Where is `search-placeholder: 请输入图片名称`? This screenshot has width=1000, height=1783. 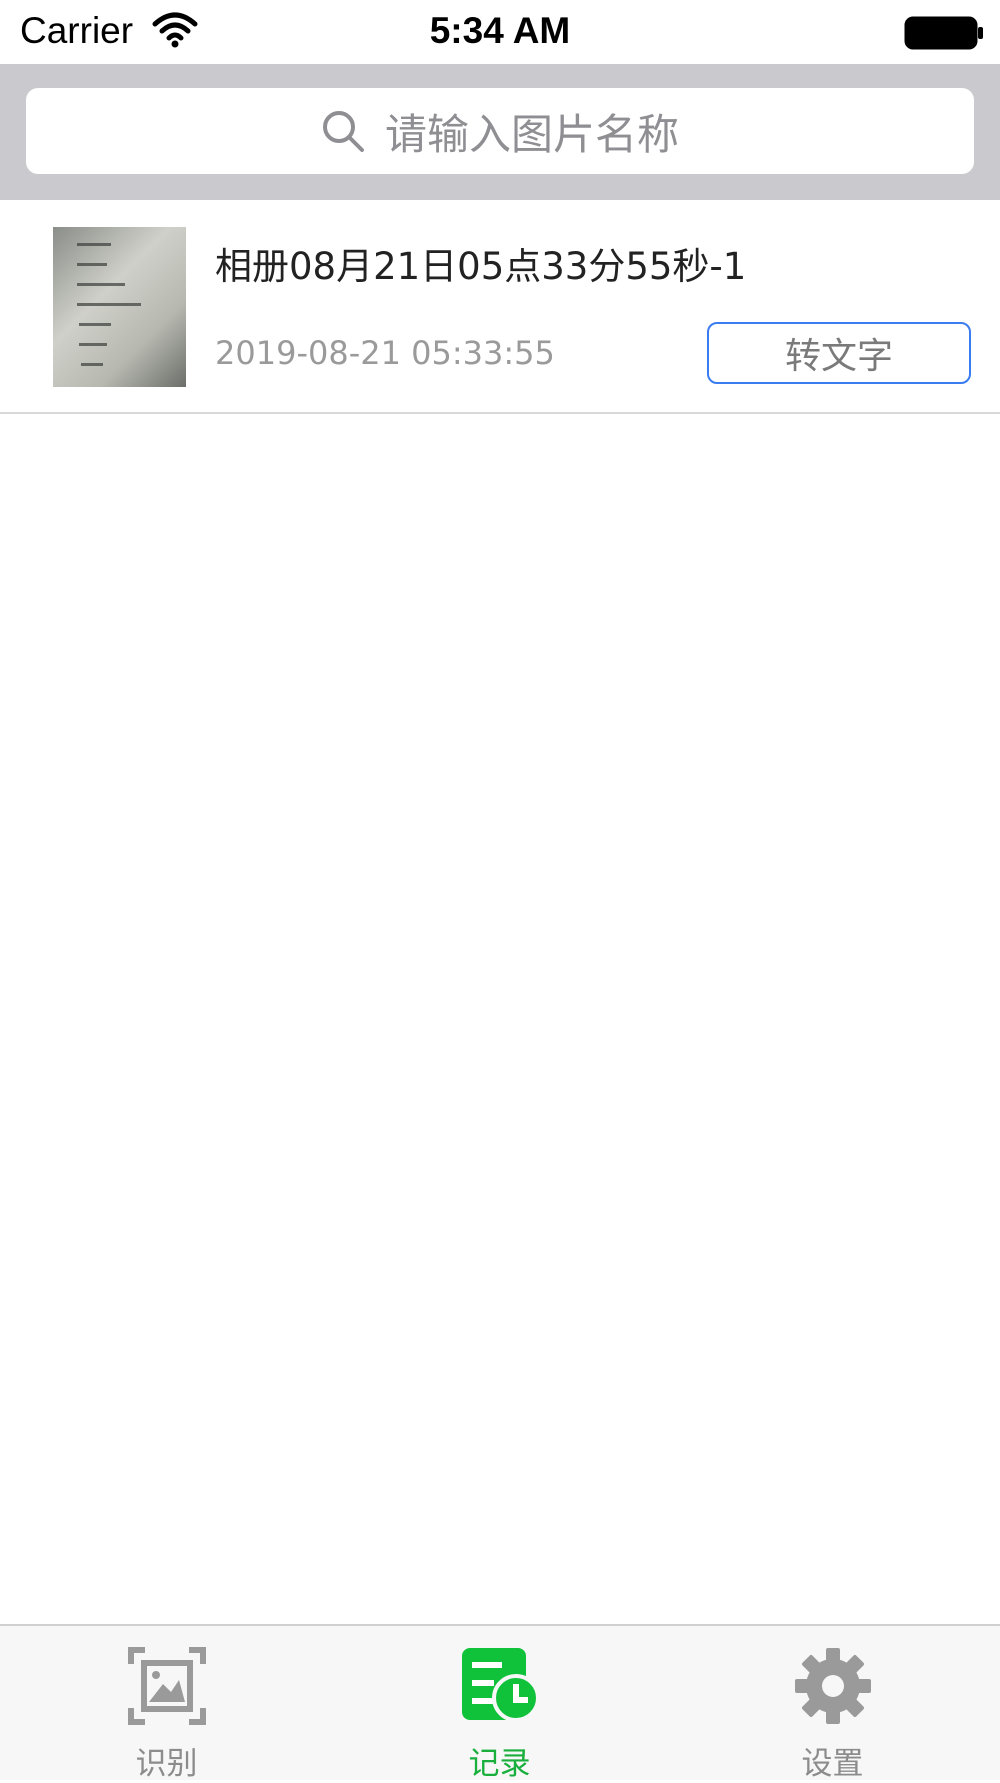 search-placeholder: 请输入图片名称 is located at coordinates (531, 134).